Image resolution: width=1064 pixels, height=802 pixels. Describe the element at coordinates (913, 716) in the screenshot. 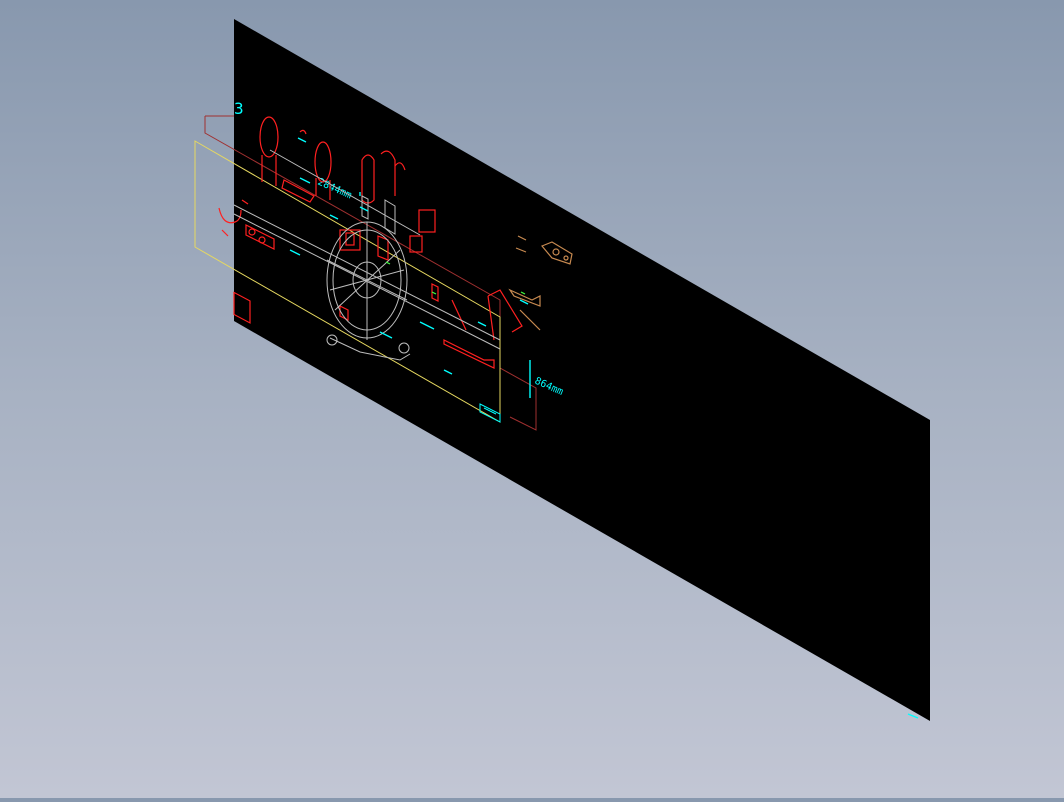

I see `sheet-corner-mark` at that location.